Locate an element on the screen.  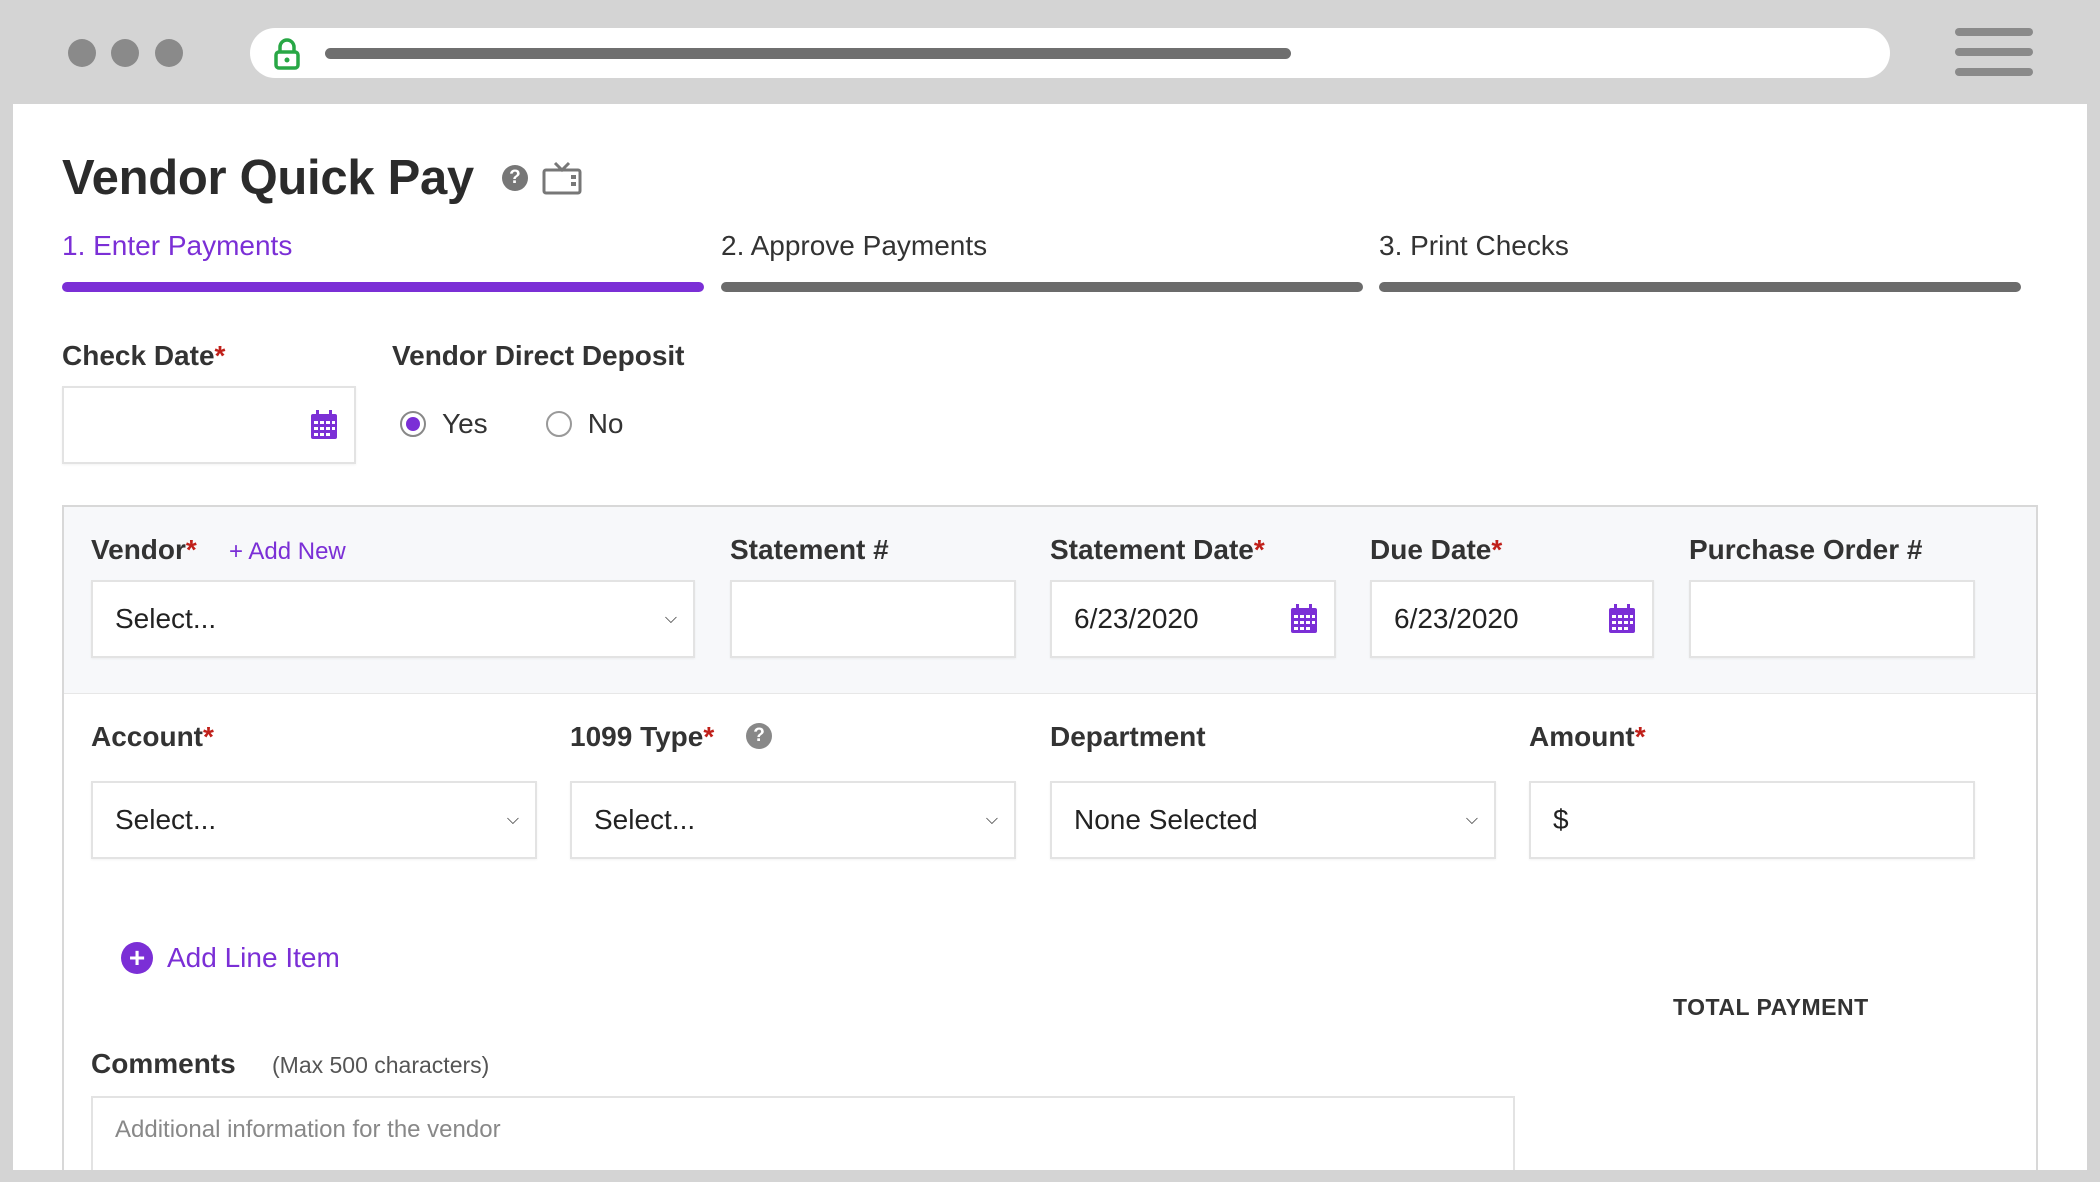
amount-input: $ is located at coordinates (1752, 820).